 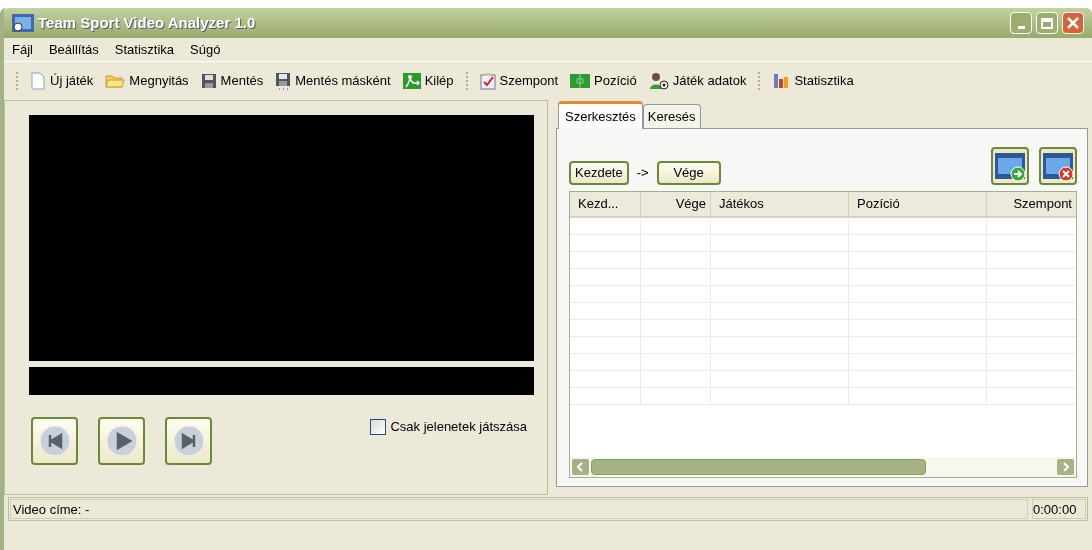 What do you see at coordinates (697, 81) in the screenshot?
I see `toolbar-button: Játék adatok` at bounding box center [697, 81].